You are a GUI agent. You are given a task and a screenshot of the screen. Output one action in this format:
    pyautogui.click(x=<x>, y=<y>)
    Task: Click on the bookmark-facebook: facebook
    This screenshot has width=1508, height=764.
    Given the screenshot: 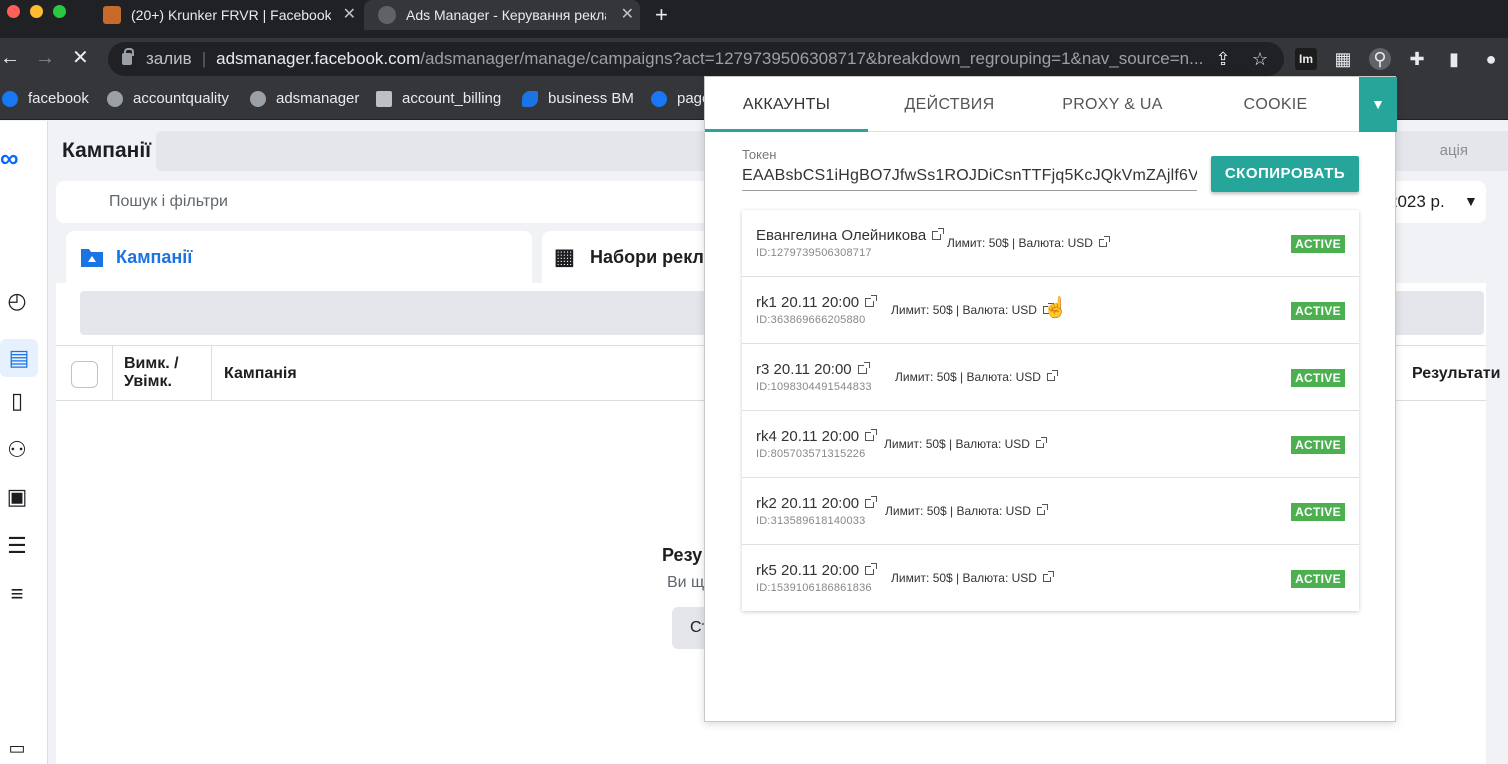 What is the action you would take?
    pyautogui.click(x=45, y=98)
    